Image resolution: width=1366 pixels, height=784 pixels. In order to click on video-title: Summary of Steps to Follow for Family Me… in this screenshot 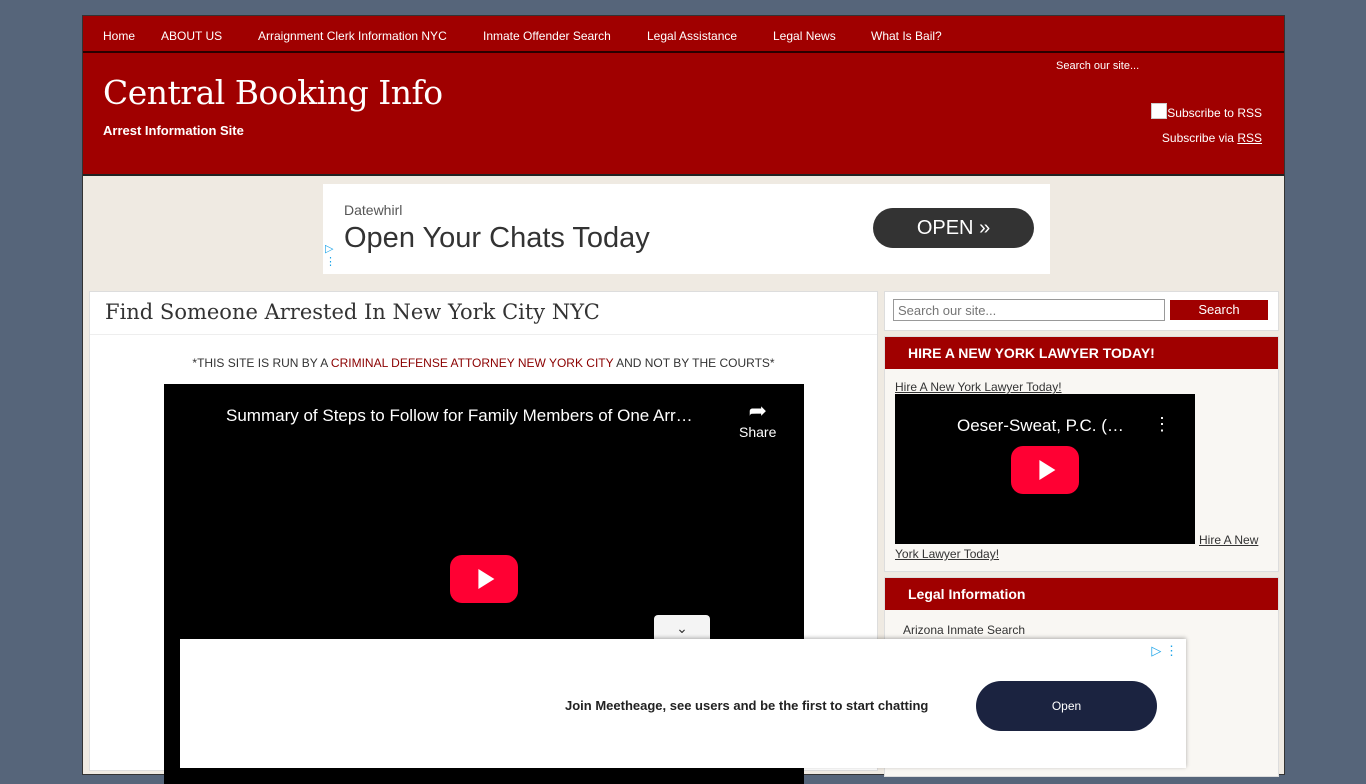, I will do `click(459, 416)`.